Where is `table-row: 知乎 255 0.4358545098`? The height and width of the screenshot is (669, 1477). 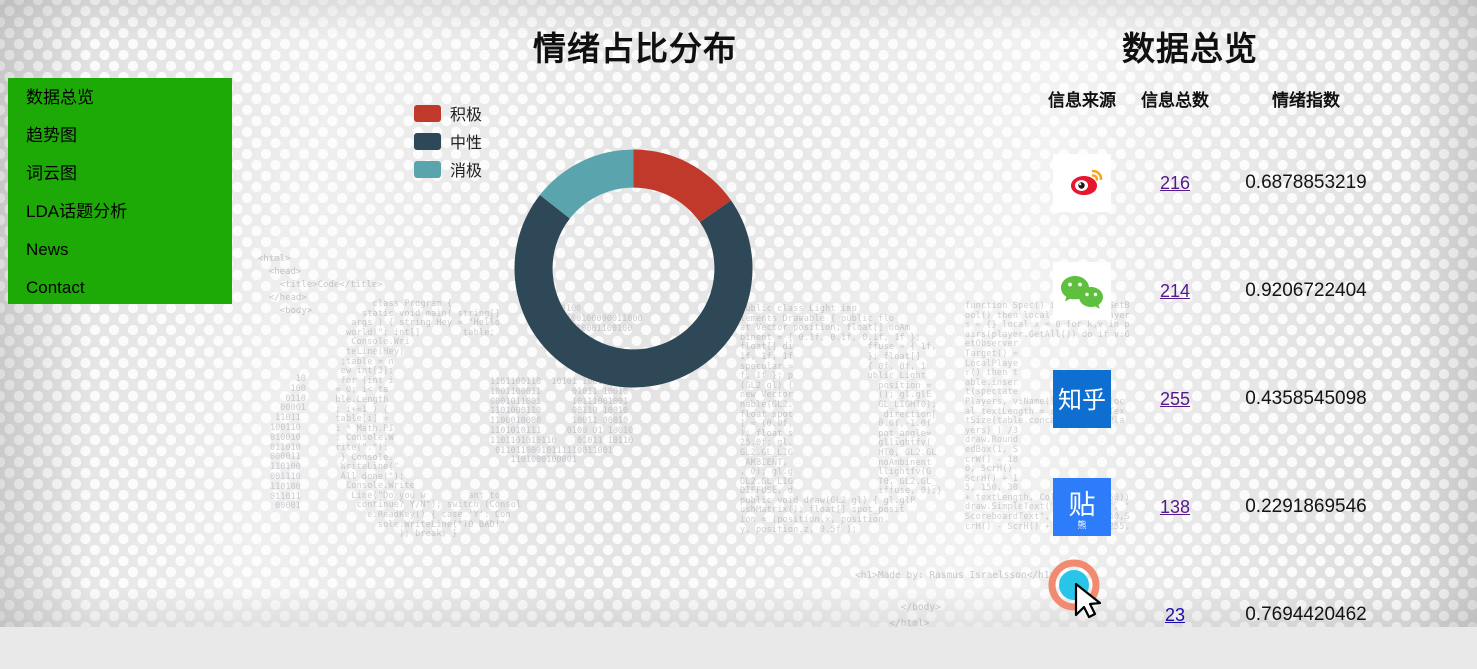
table-row: 知乎 255 0.4358545098 is located at coordinates (1213, 399).